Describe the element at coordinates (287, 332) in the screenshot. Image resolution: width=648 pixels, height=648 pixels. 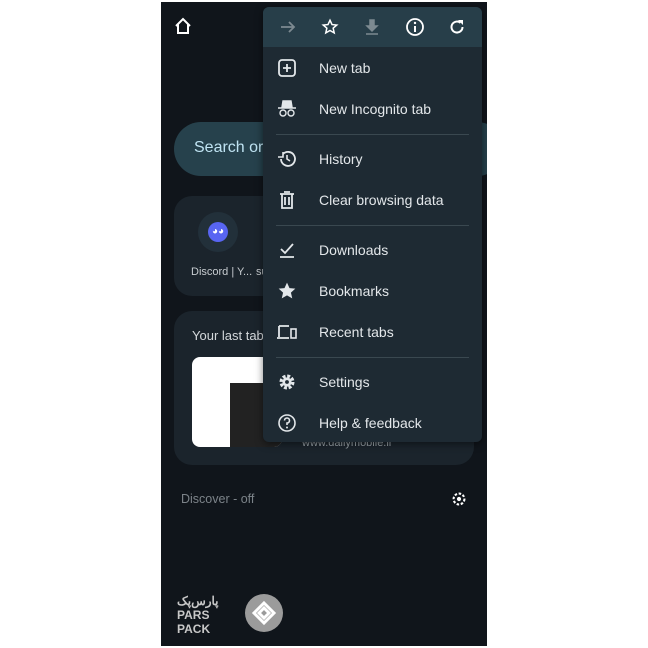
I see `devices-icon` at that location.